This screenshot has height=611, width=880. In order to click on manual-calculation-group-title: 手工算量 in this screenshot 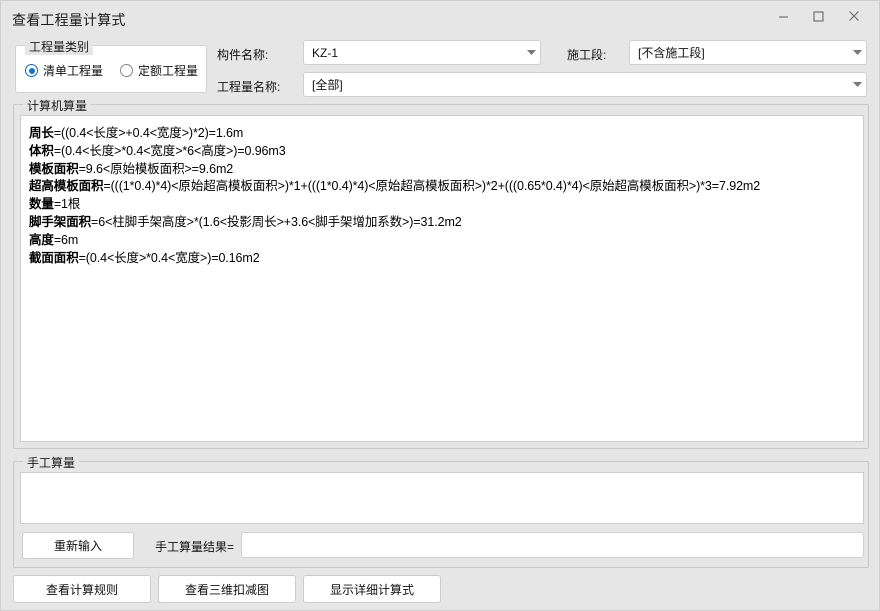, I will do `click(51, 462)`.